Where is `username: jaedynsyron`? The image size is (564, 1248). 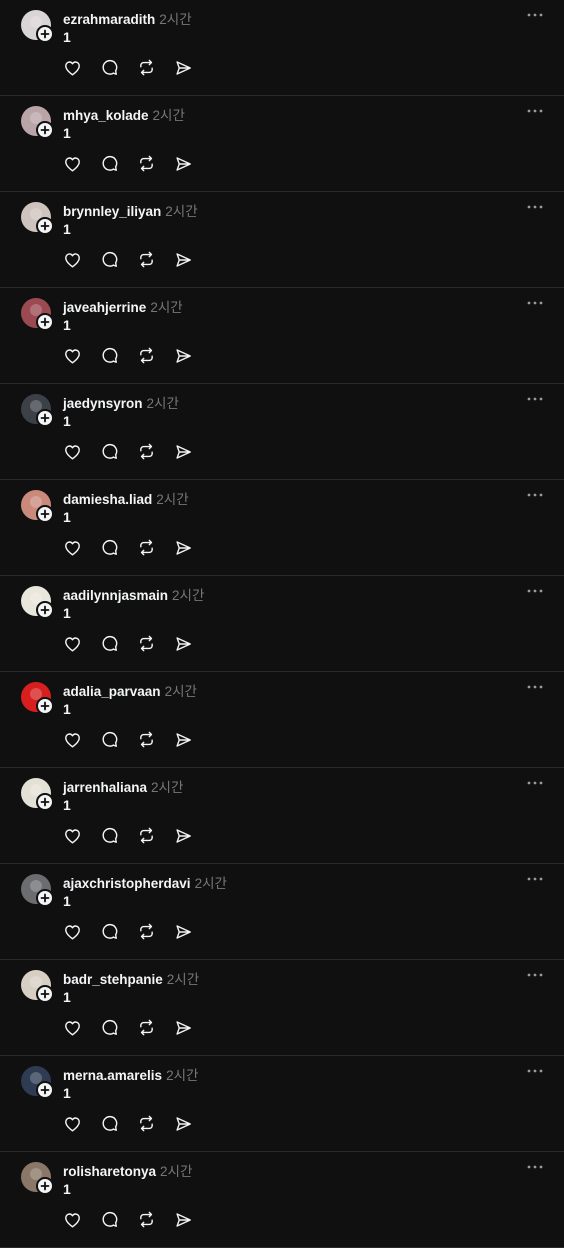 username: jaedynsyron is located at coordinates (103, 403).